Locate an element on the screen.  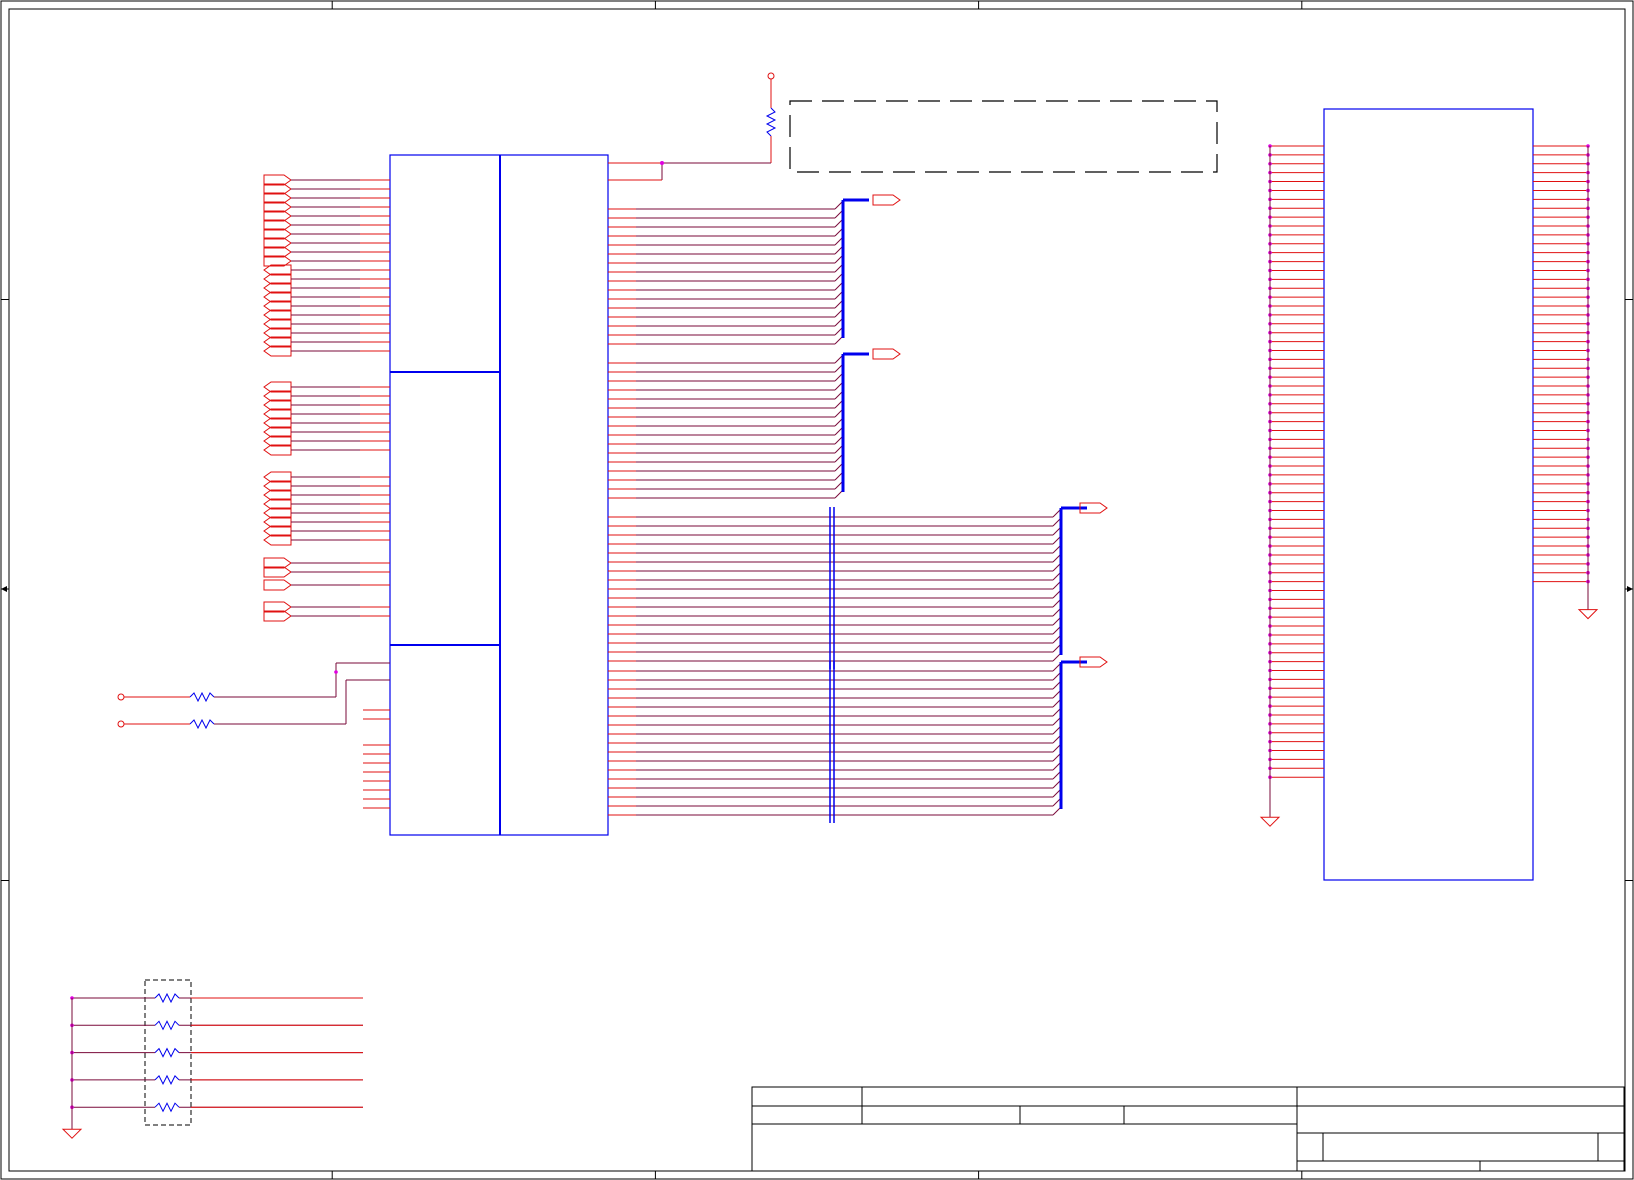
pullup-resistor is located at coordinates (692, 126).